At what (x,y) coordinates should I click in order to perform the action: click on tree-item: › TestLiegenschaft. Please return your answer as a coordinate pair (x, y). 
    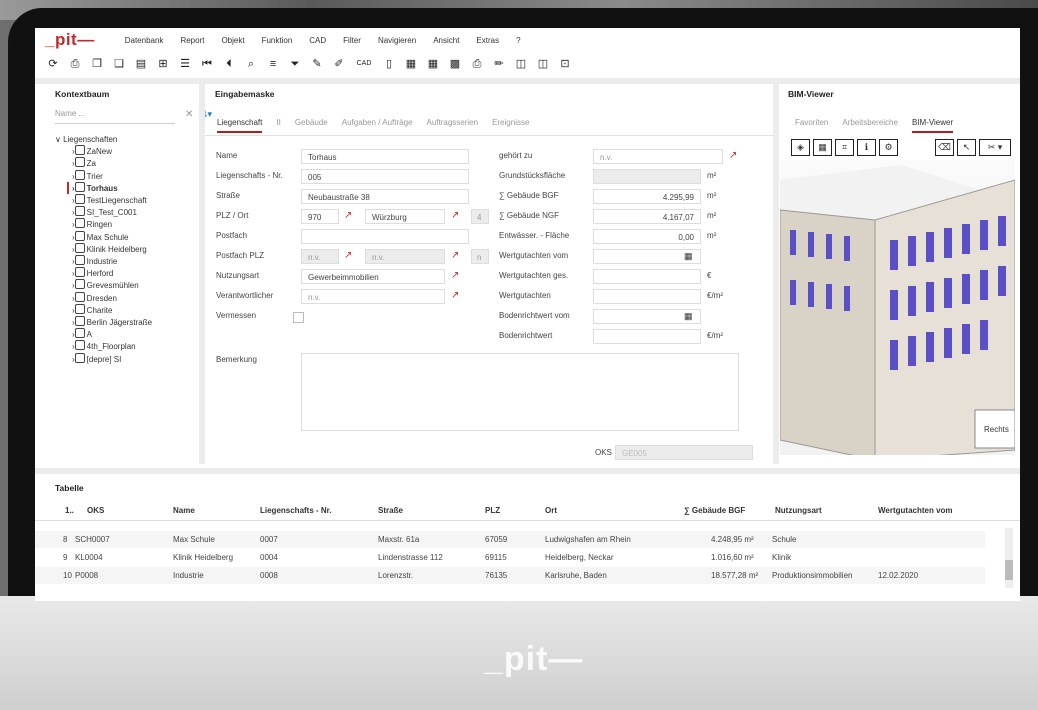
    Looking at the image, I should click on (136, 200).